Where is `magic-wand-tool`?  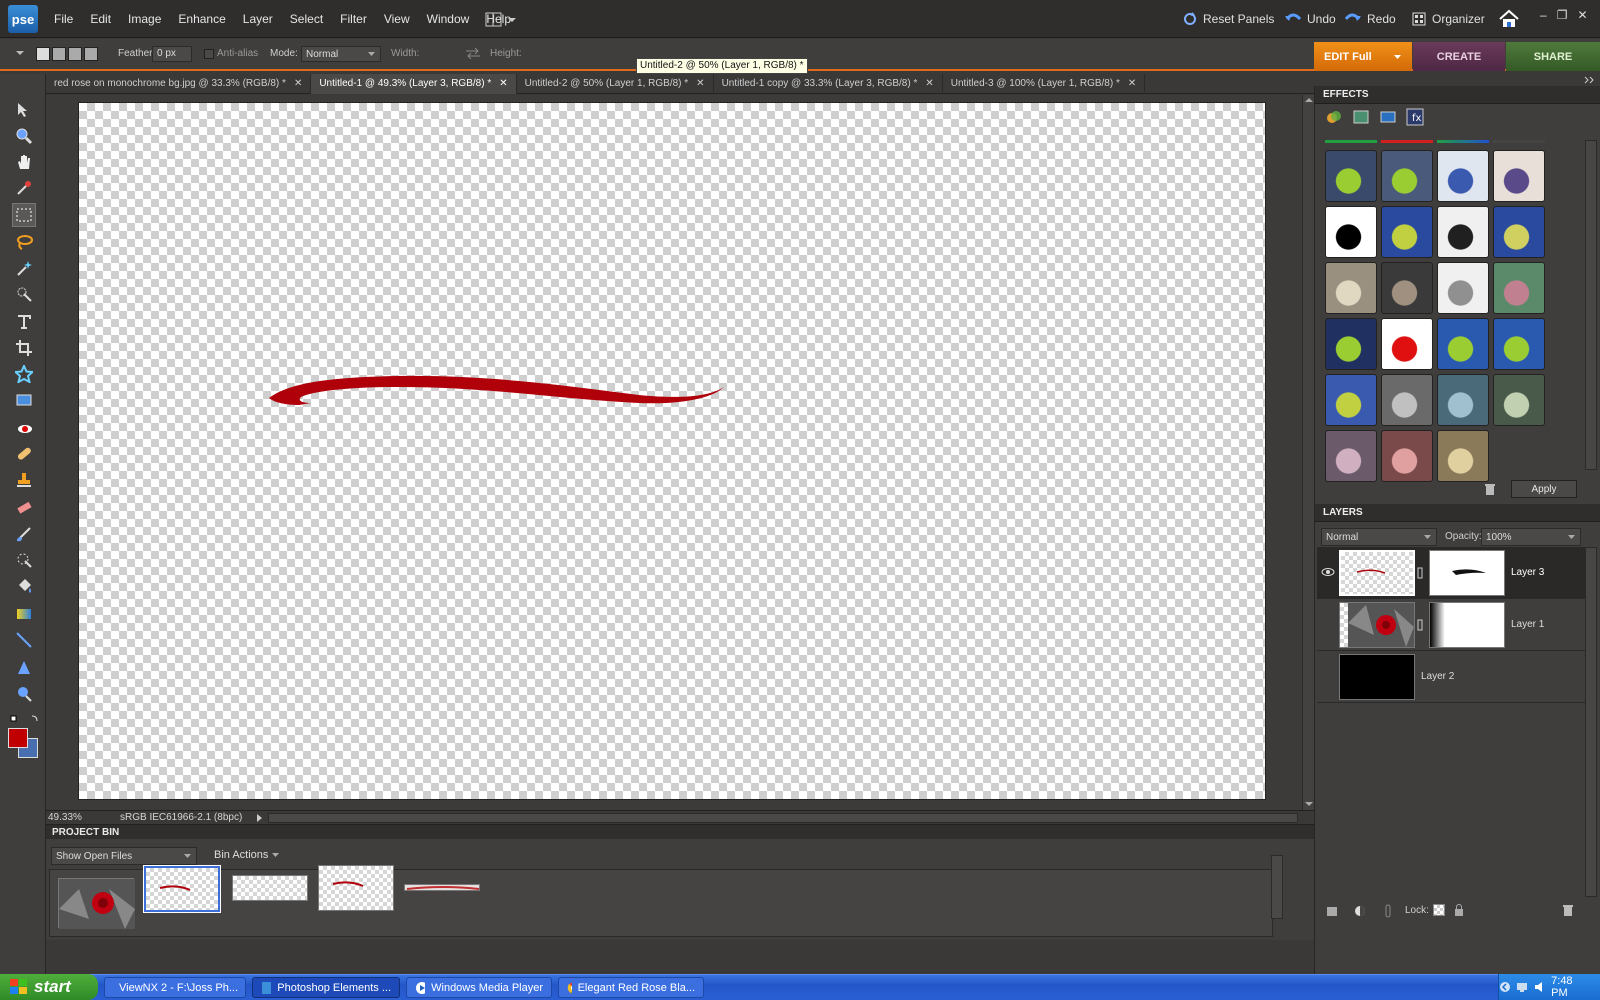
magic-wand-tool is located at coordinates (24, 268).